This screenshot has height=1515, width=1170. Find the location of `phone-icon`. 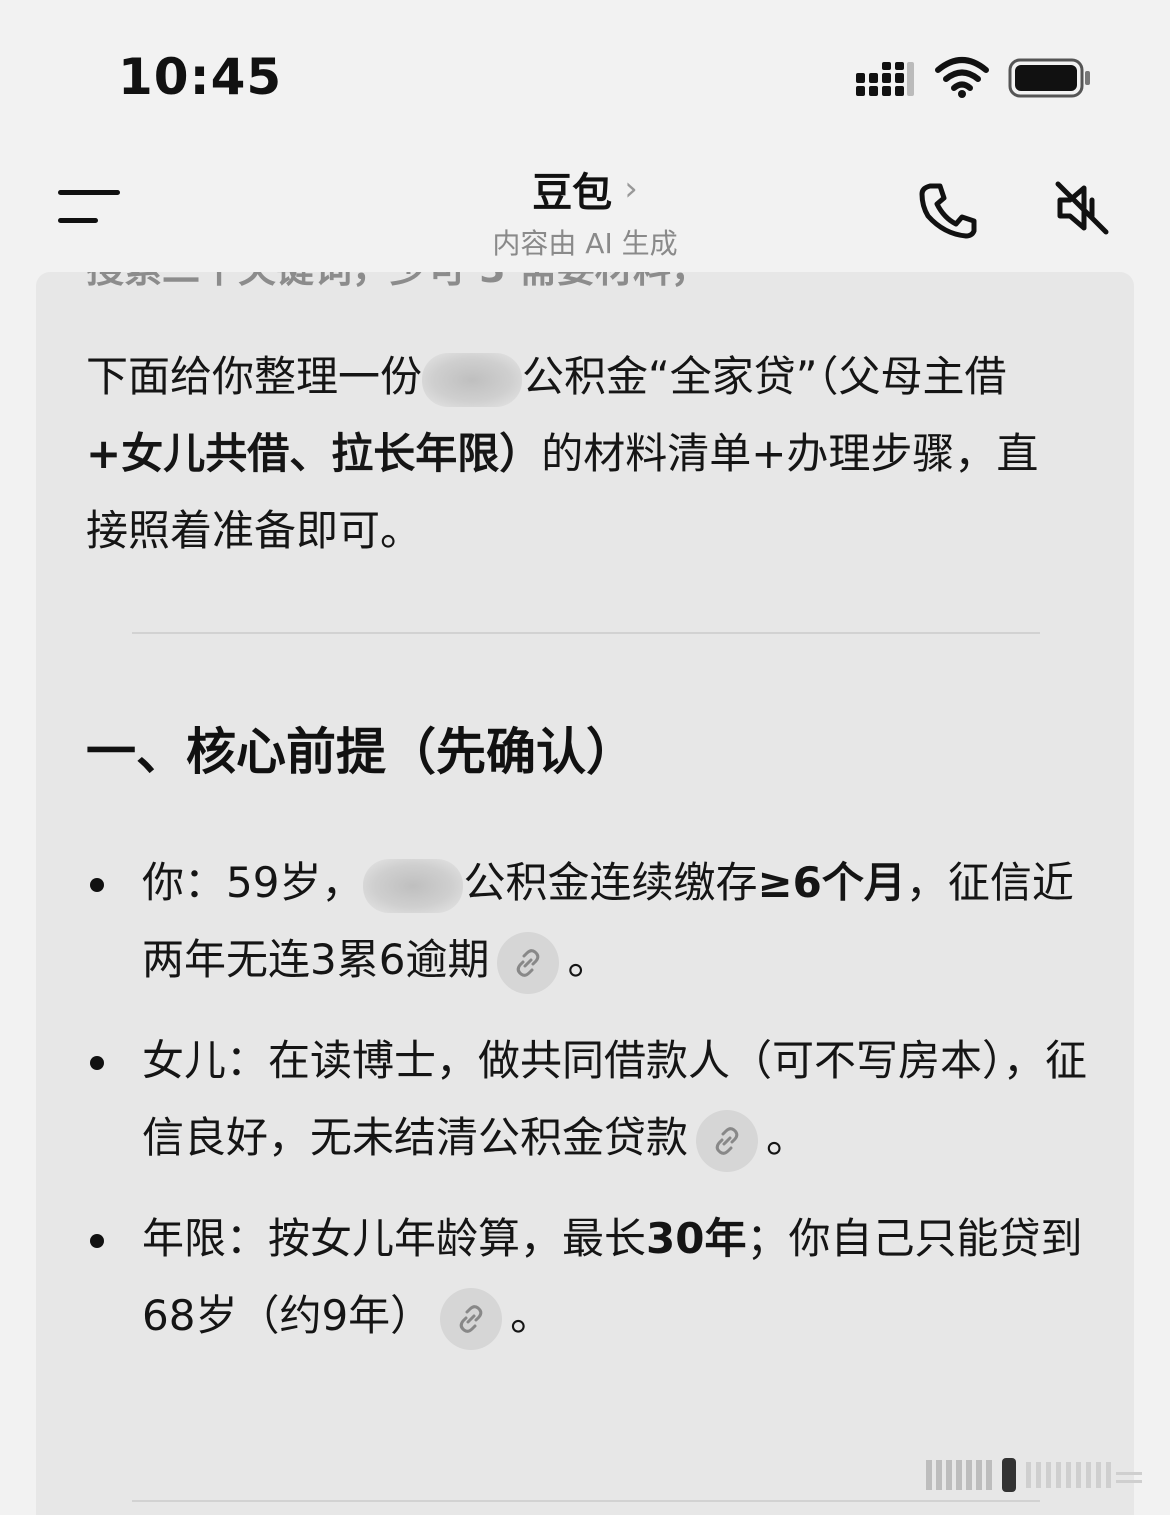

phone-icon is located at coordinates (948, 211).